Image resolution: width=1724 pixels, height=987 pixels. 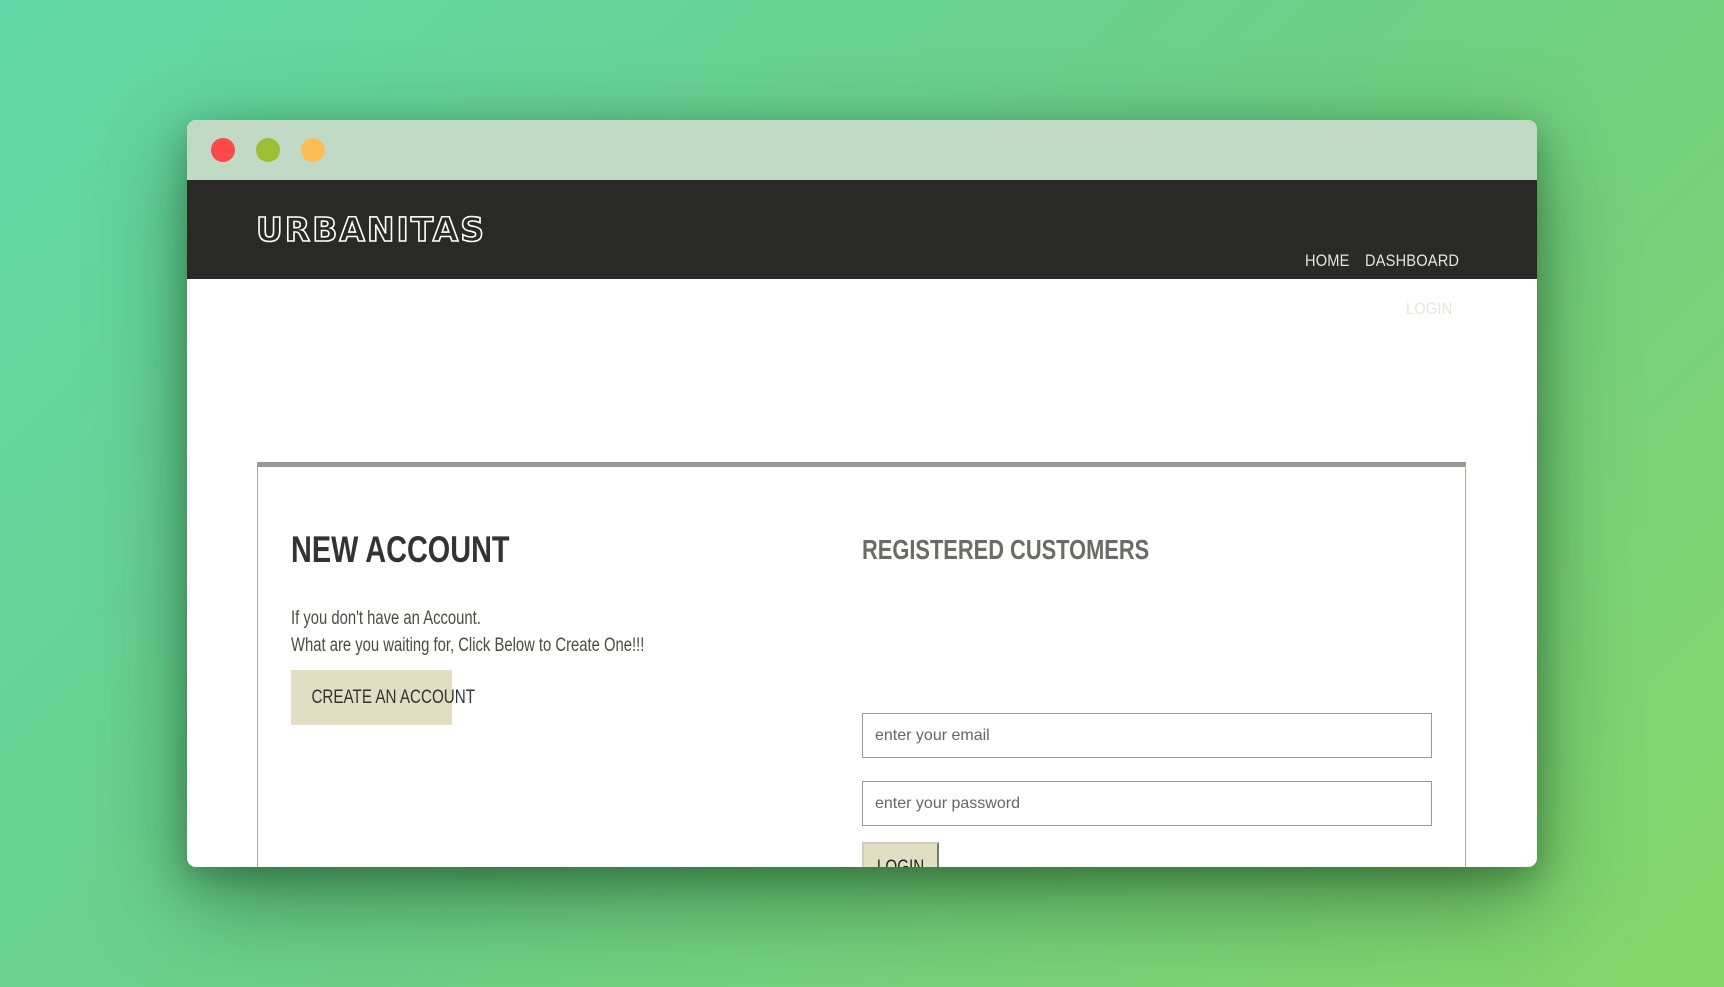 I want to click on create-account-button-label: CREATE AN ACCOUNT, so click(x=393, y=697).